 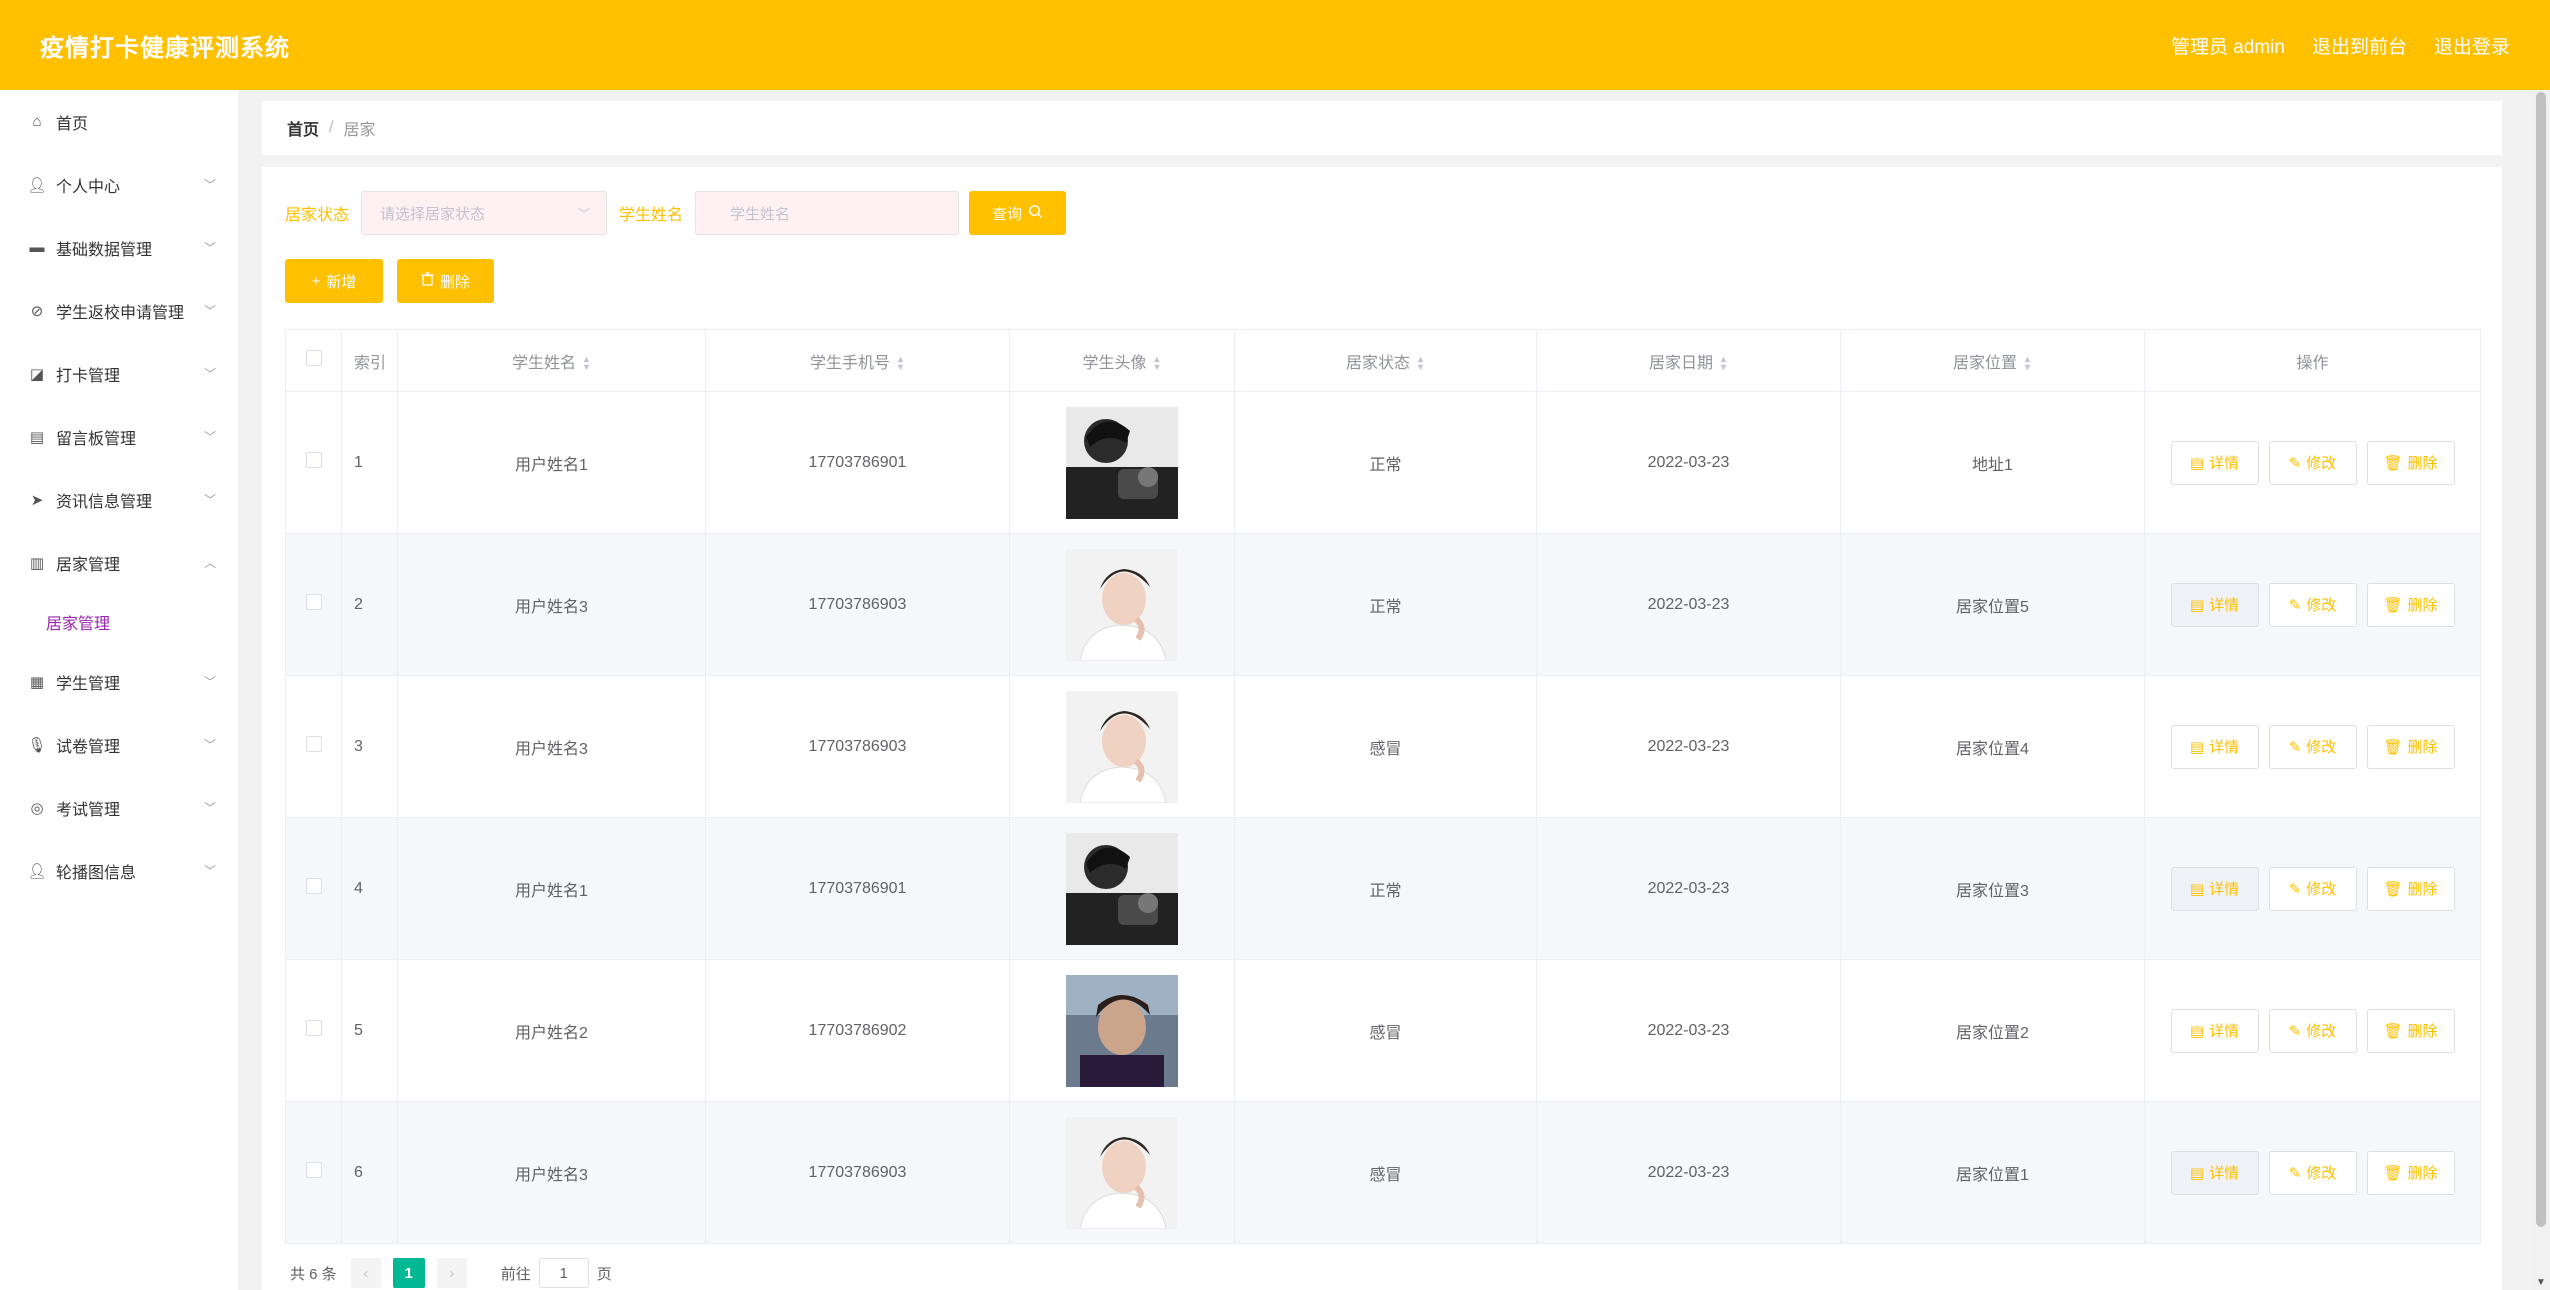 I want to click on add-button: + 新增, so click(x=334, y=281).